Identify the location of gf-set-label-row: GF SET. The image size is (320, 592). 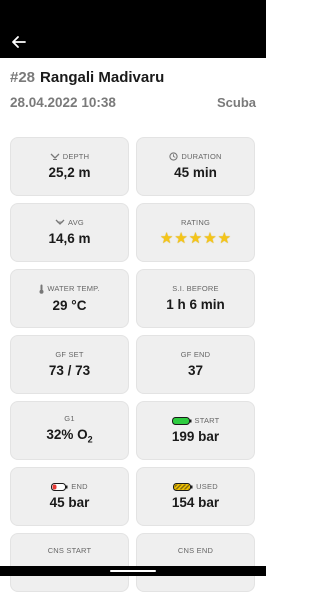
(69, 354).